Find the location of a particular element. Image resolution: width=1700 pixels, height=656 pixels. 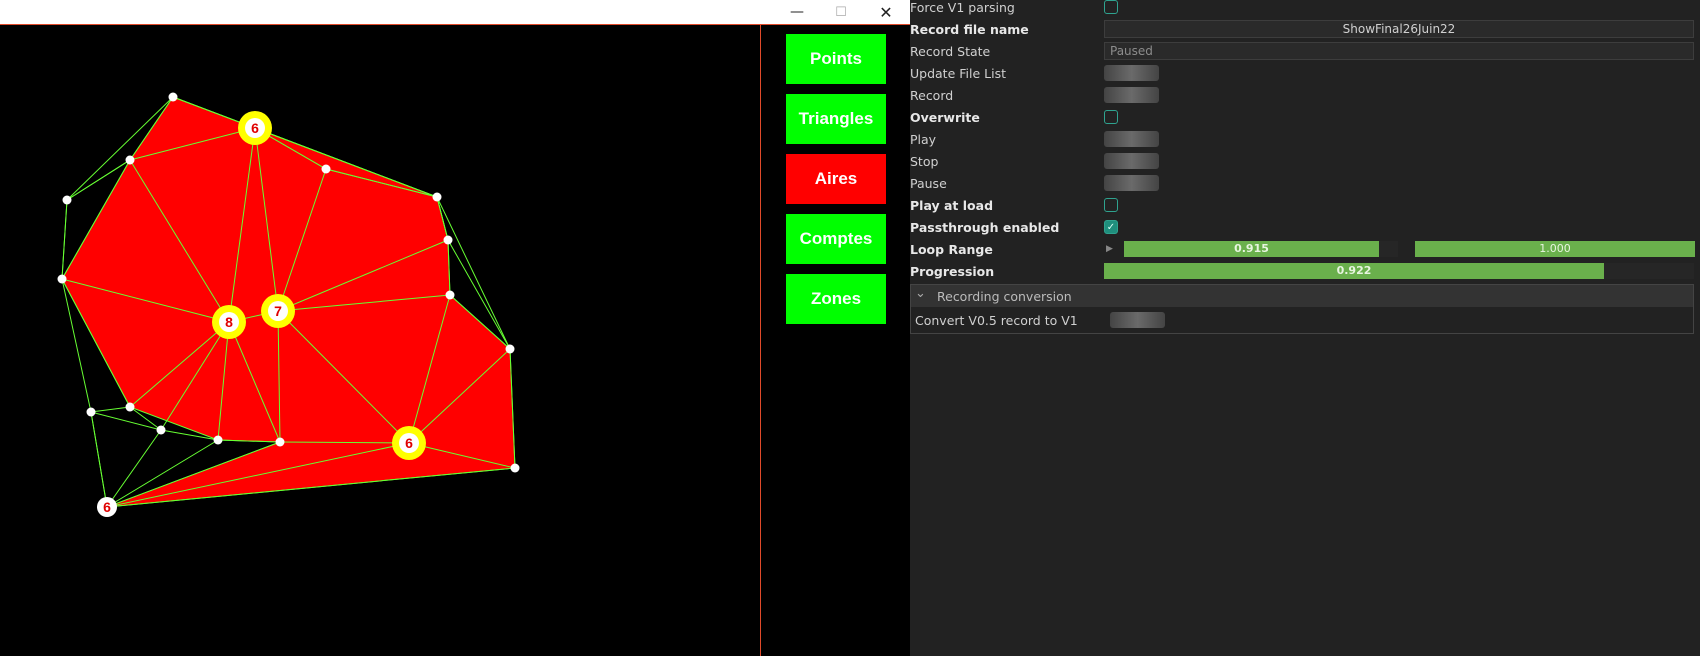

convert-row: Convert V0.5 record to V1 is located at coordinates (1302, 320).